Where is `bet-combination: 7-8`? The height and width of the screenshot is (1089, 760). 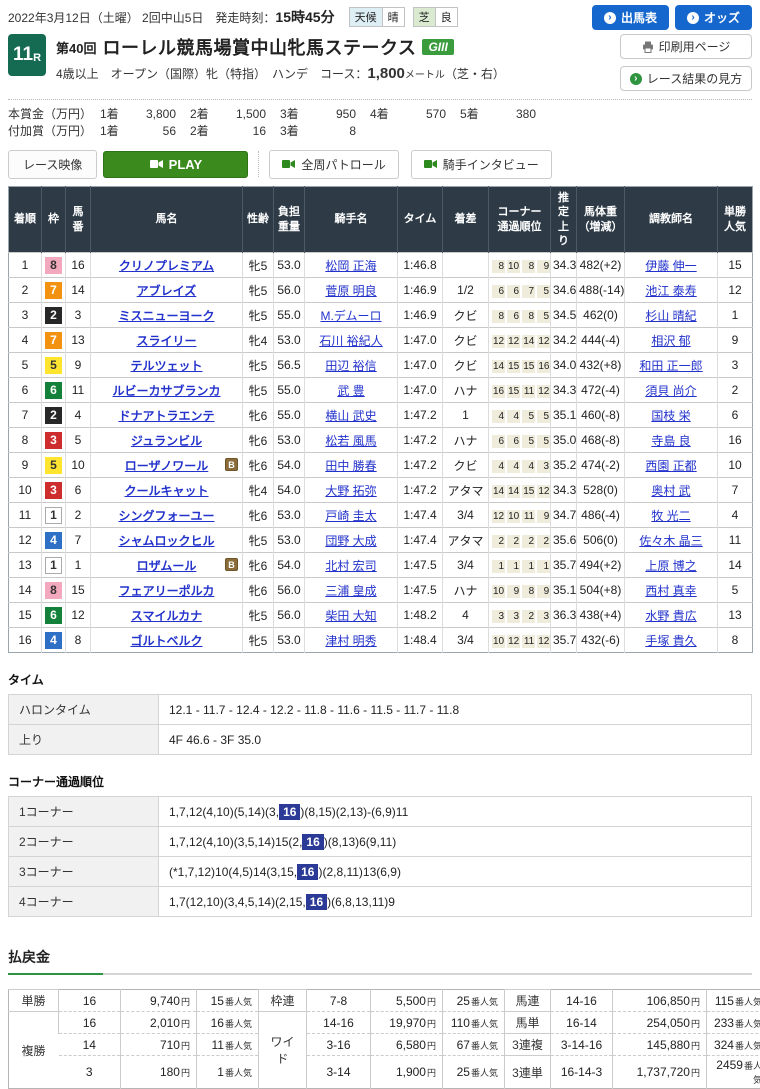
bet-combination: 7-8 is located at coordinates (339, 1001).